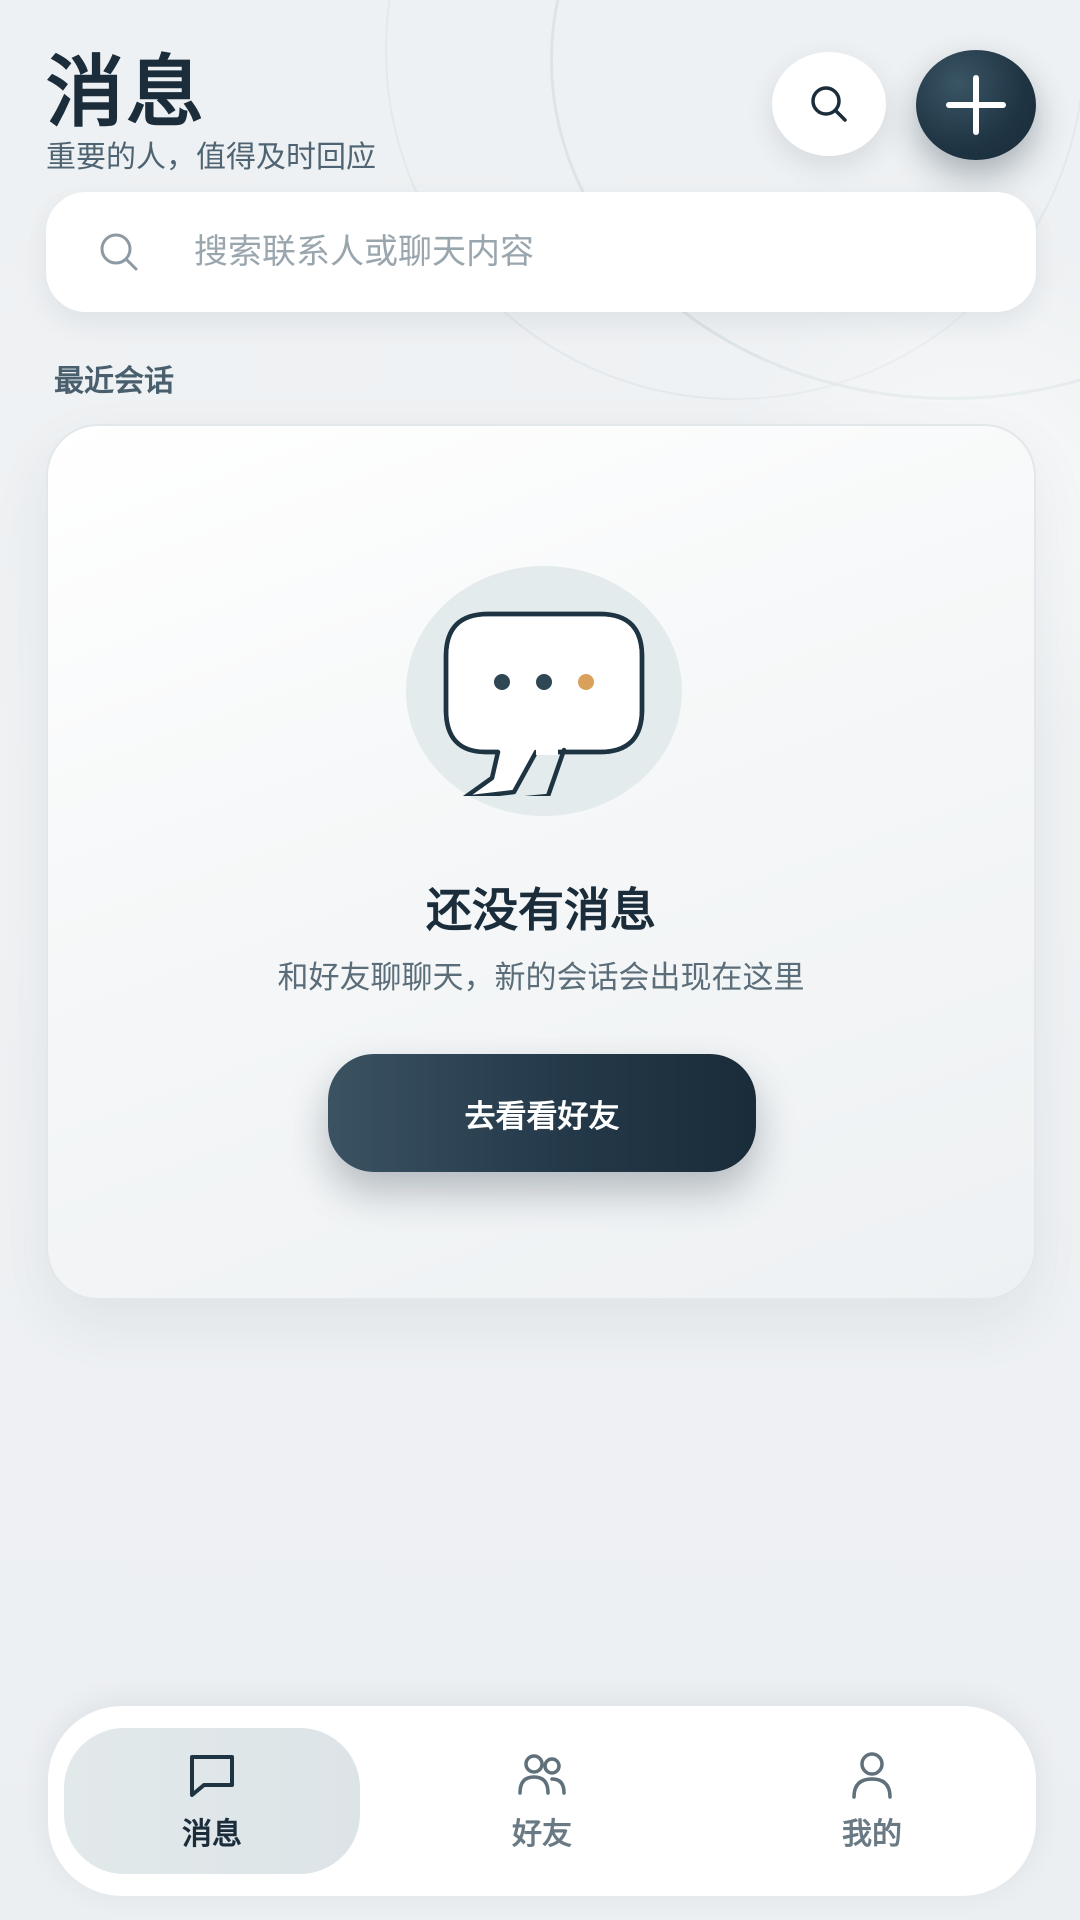 The image size is (1080, 1920). Describe the element at coordinates (586, 682) in the screenshot. I see `typing-dot-accent` at that location.